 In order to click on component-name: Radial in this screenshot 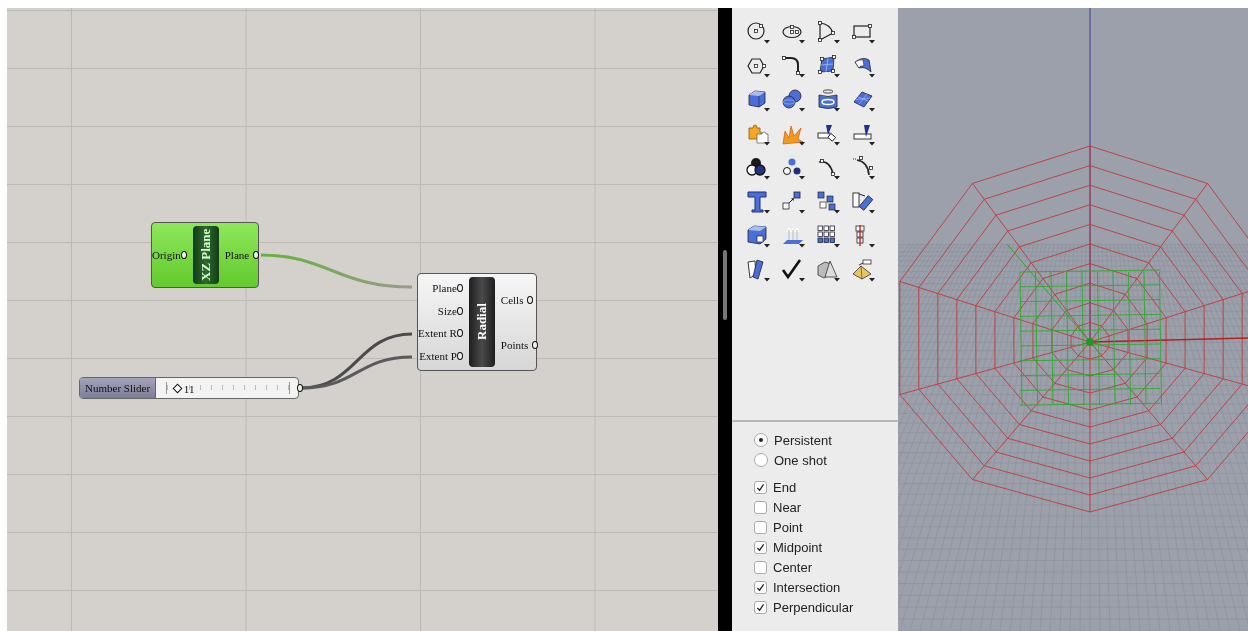, I will do `click(481, 322)`.